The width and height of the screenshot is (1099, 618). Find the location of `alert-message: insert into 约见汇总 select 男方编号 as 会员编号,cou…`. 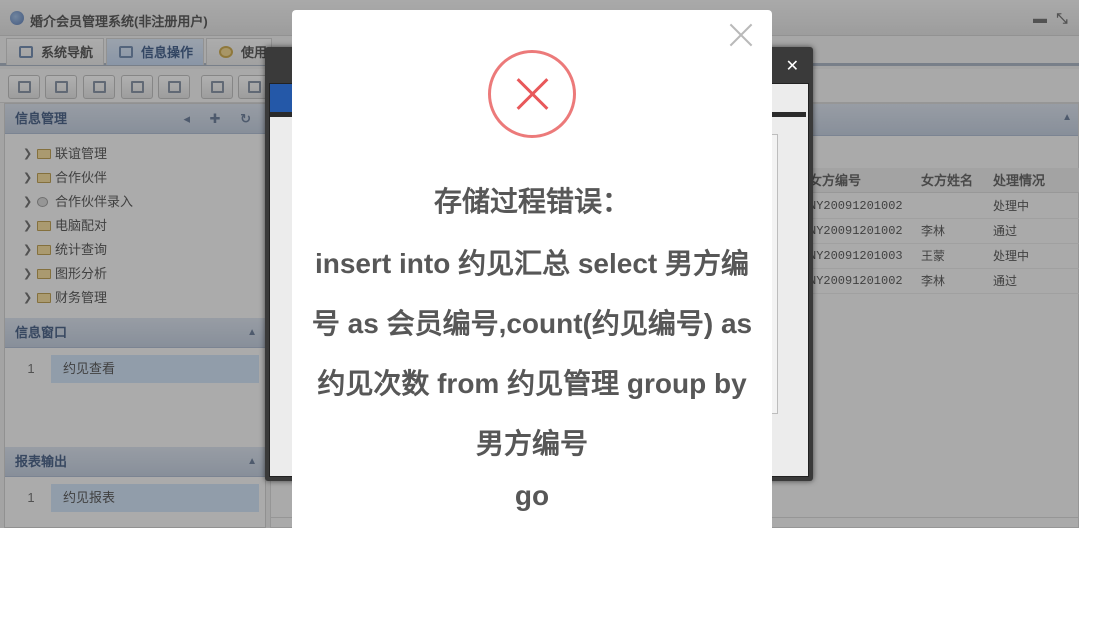

alert-message: insert into 约见汇总 select 男方编号 as 会员编号,cou… is located at coordinates (532, 353).